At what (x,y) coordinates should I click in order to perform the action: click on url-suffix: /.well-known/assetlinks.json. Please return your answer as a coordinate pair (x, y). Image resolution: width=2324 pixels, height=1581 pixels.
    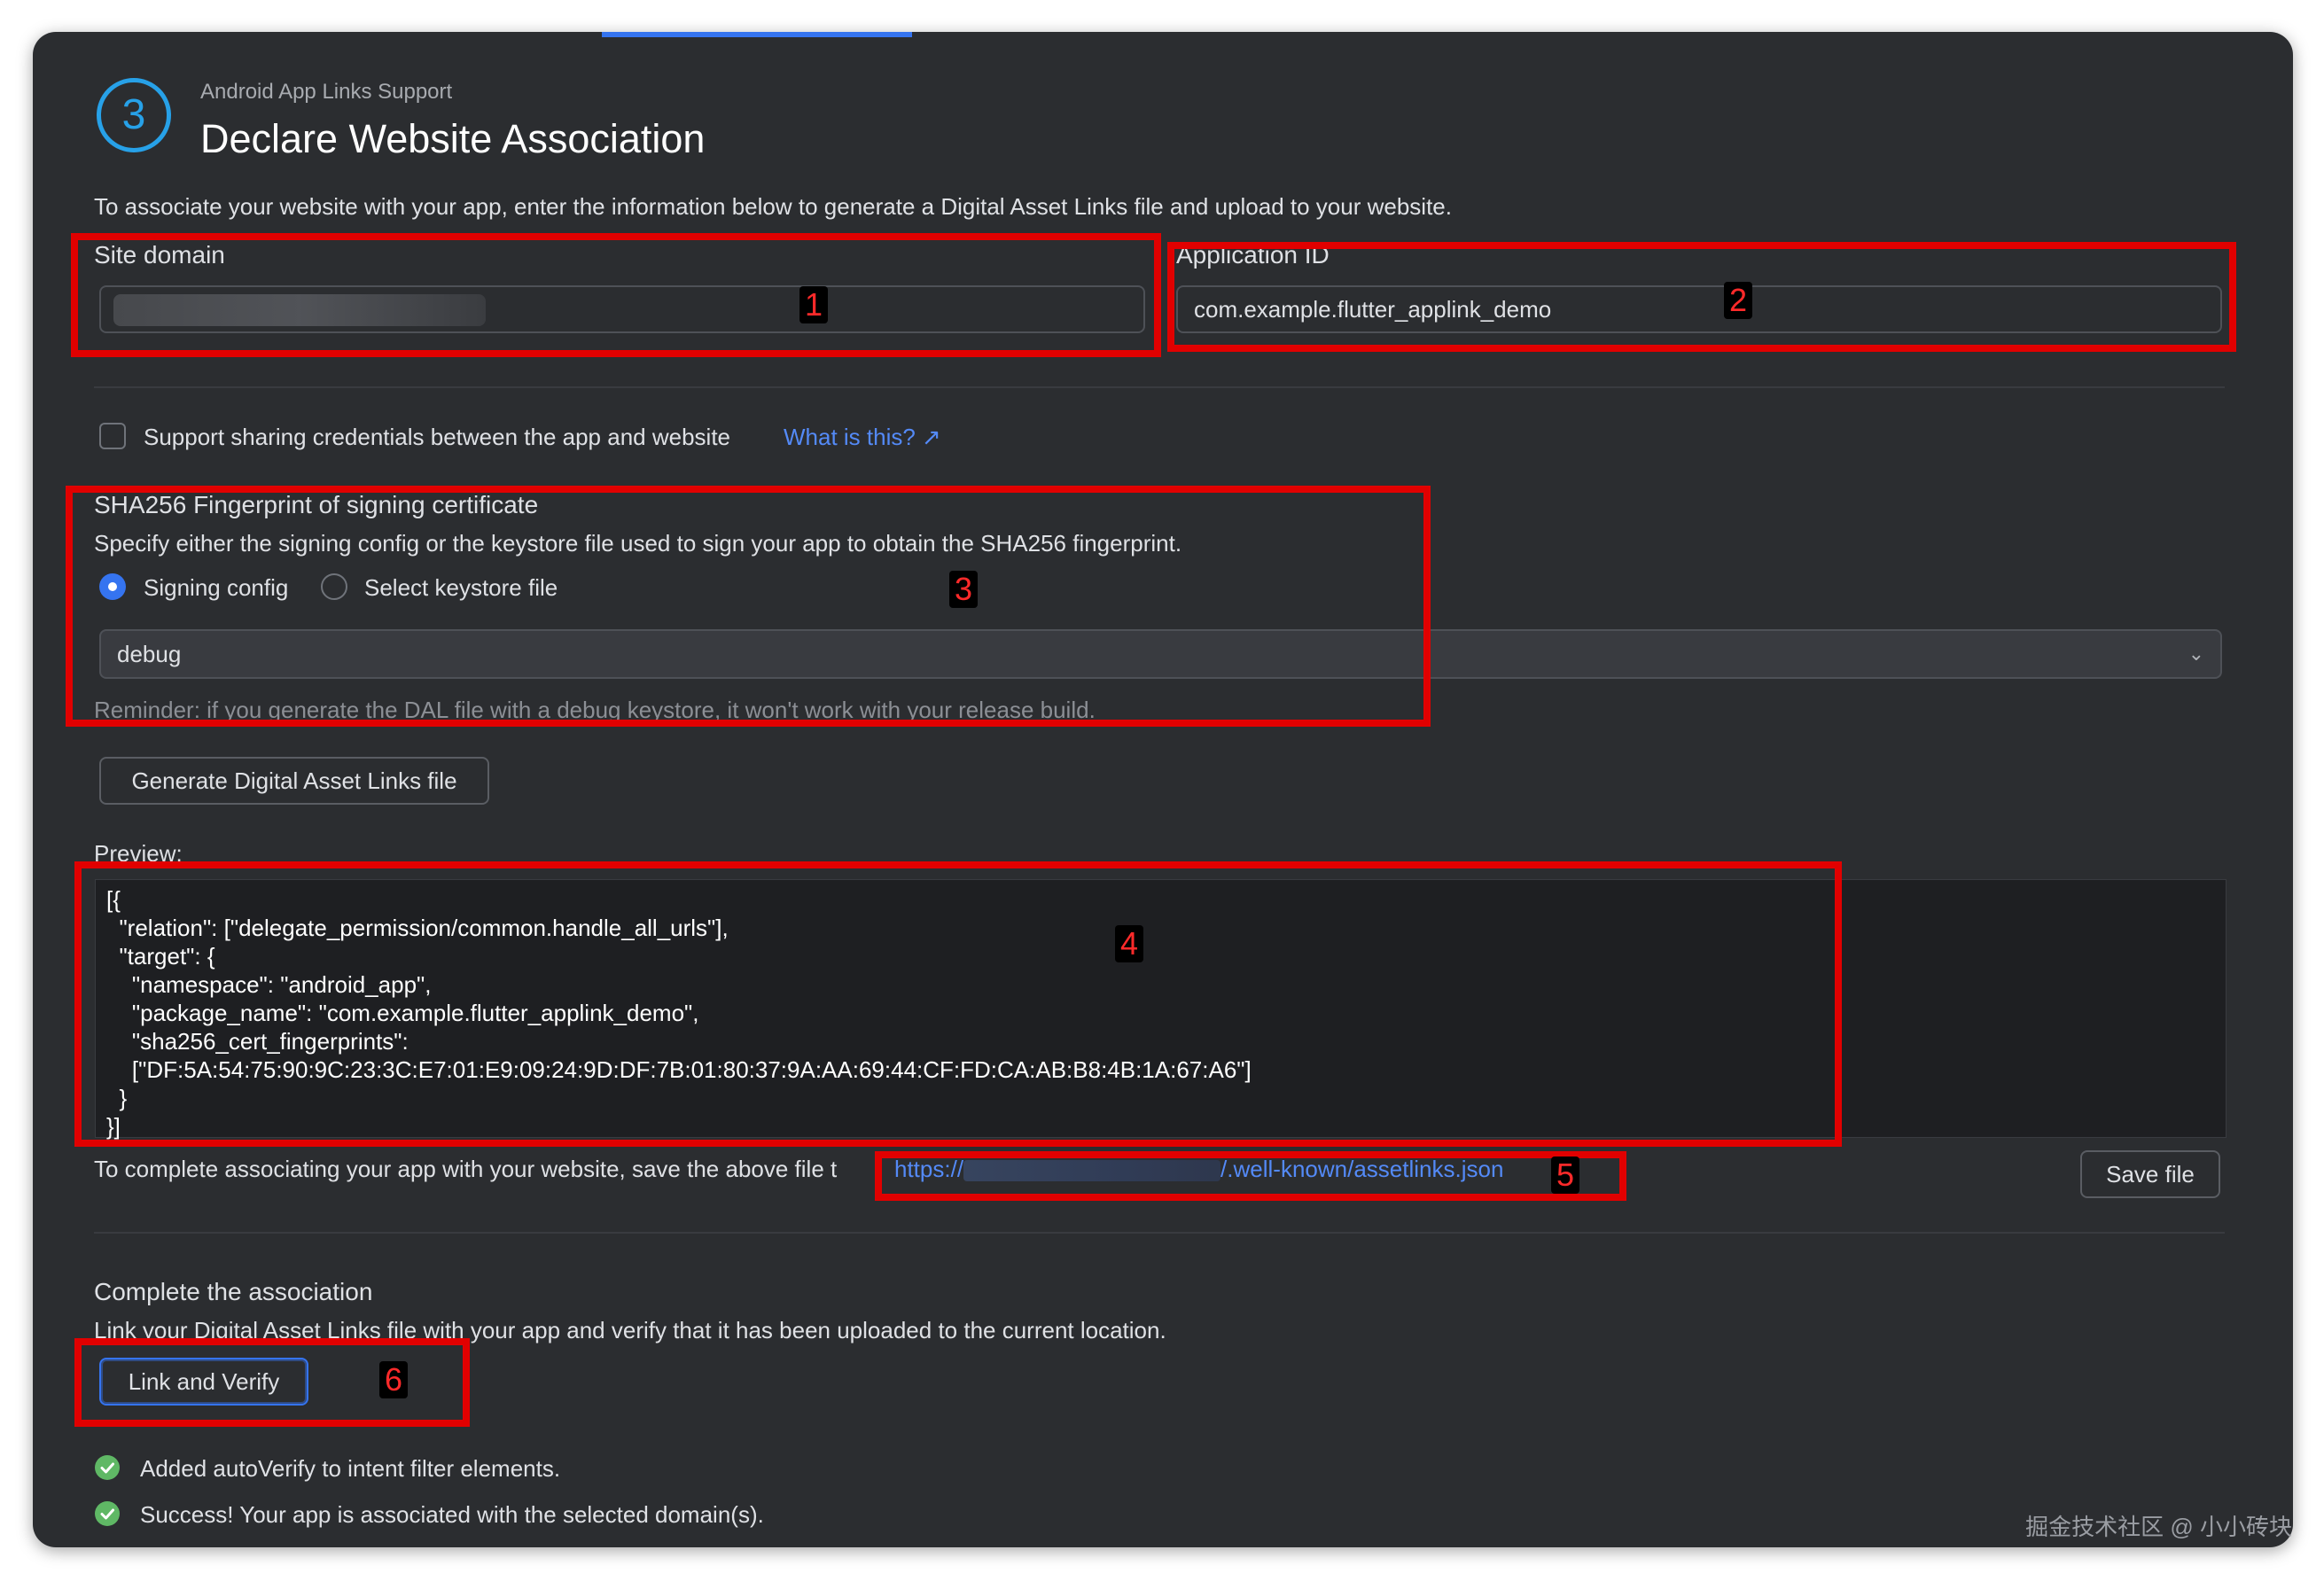
    Looking at the image, I should click on (1362, 1169).